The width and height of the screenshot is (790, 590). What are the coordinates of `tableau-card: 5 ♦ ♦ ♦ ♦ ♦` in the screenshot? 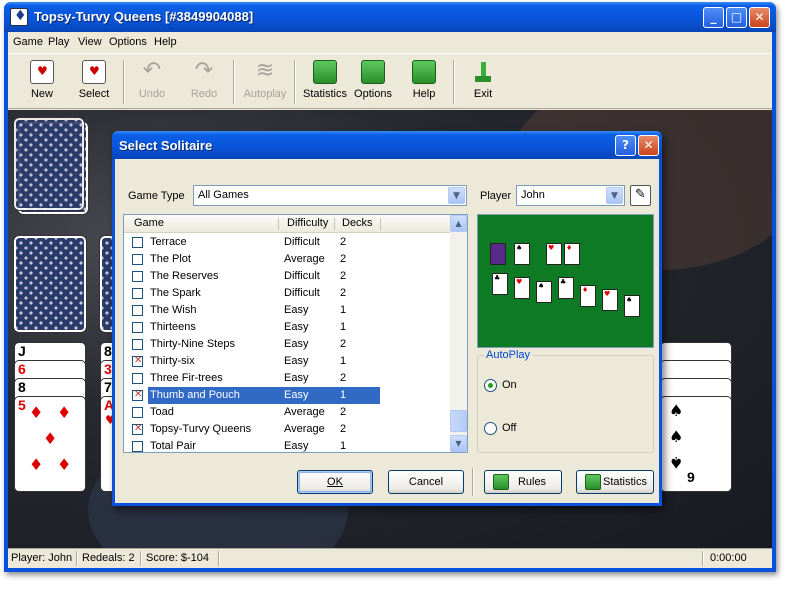 It's located at (50, 444).